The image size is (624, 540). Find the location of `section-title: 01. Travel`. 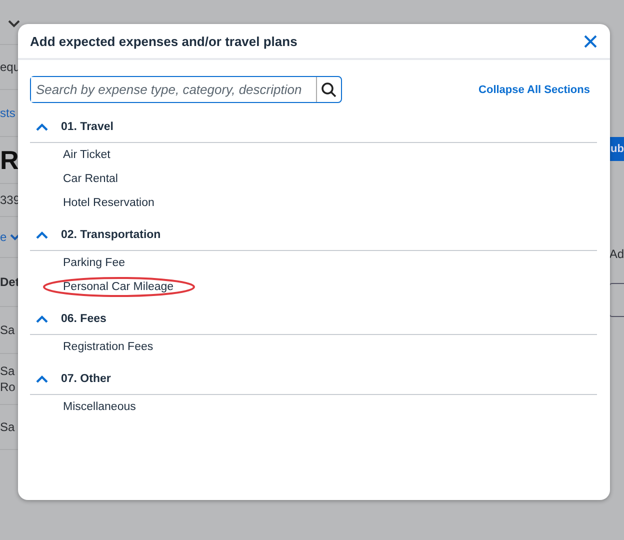

section-title: 01. Travel is located at coordinates (87, 126).